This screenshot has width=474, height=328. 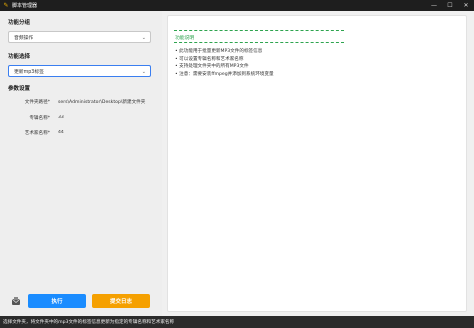 What do you see at coordinates (57, 301) in the screenshot?
I see `run-button: 执行` at bounding box center [57, 301].